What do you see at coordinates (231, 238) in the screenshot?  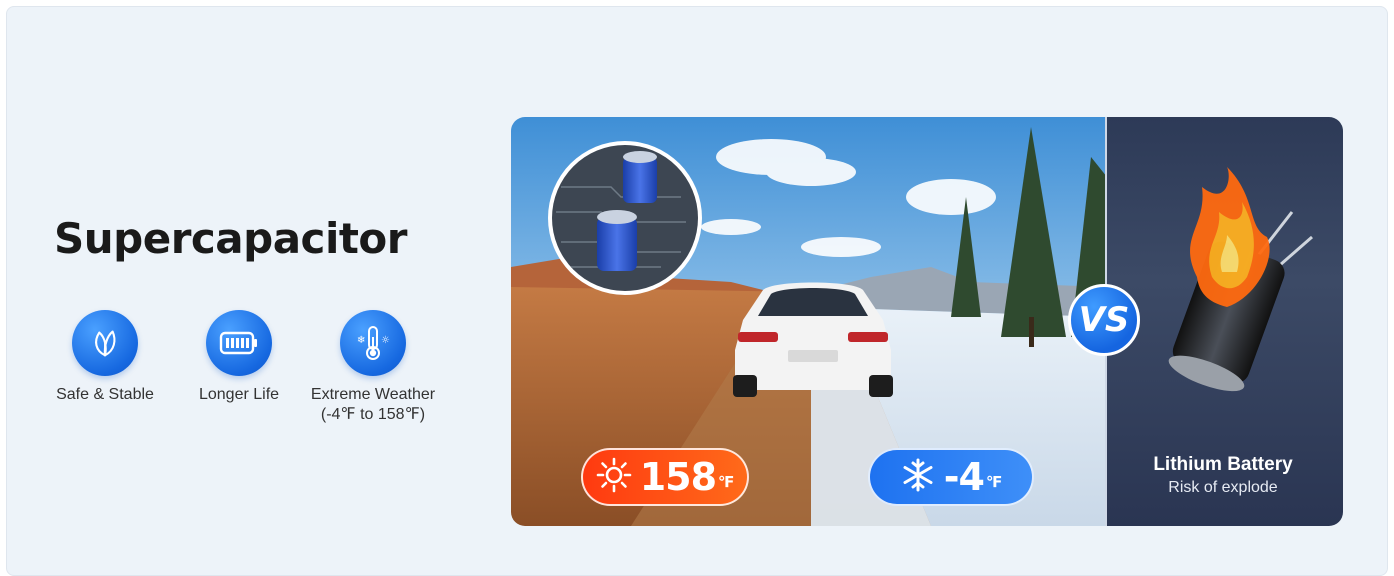 I see `page-title: Supercapacitor` at bounding box center [231, 238].